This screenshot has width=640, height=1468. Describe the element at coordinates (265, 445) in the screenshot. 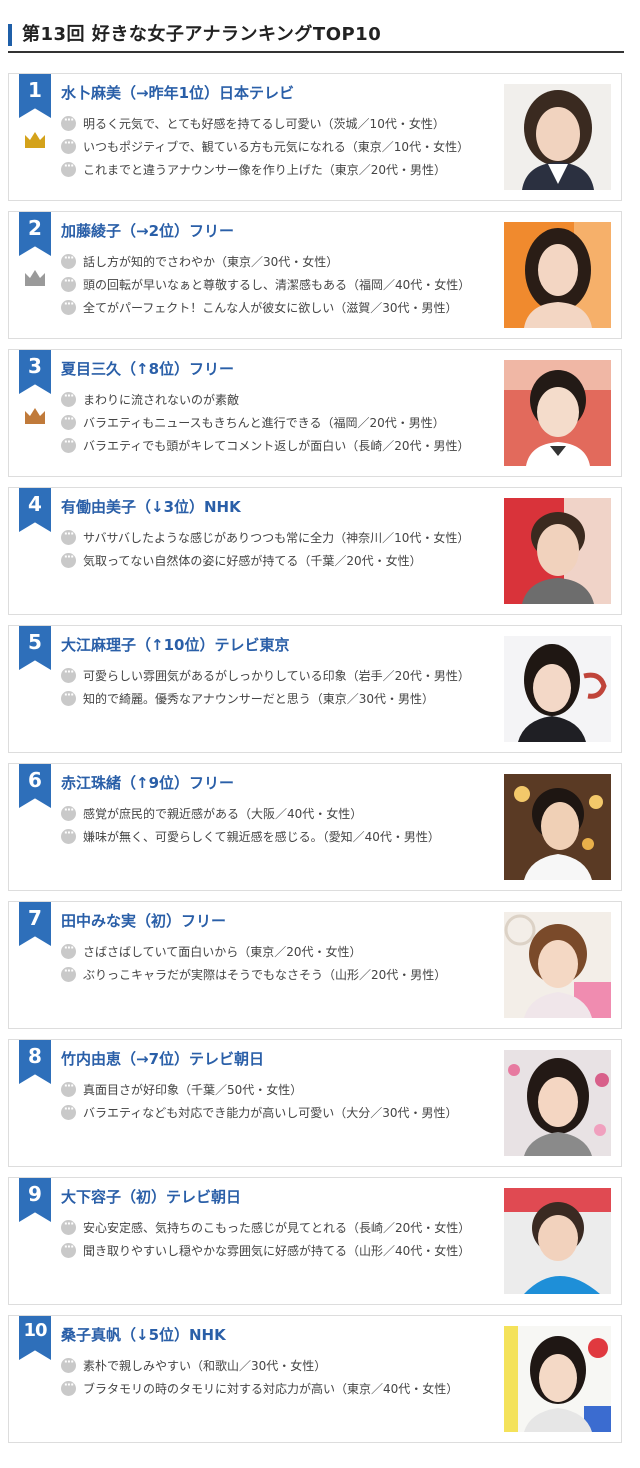

I see `comment-item: バラエティでも頭がキレてコメント返しが面白い（長崎／20代・男性）` at that location.